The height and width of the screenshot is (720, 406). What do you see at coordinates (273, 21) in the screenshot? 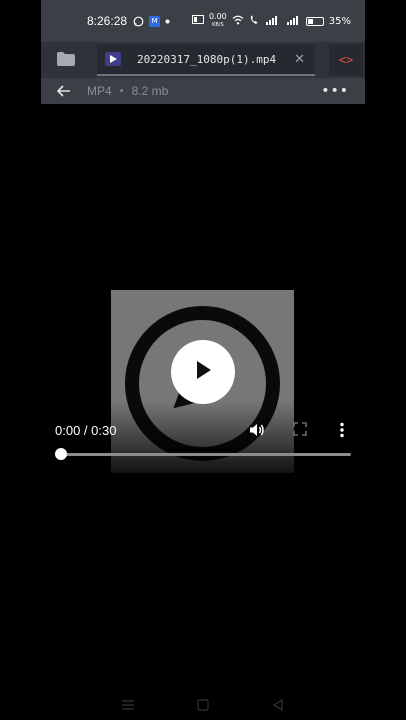
I see `signal-icon` at bounding box center [273, 21].